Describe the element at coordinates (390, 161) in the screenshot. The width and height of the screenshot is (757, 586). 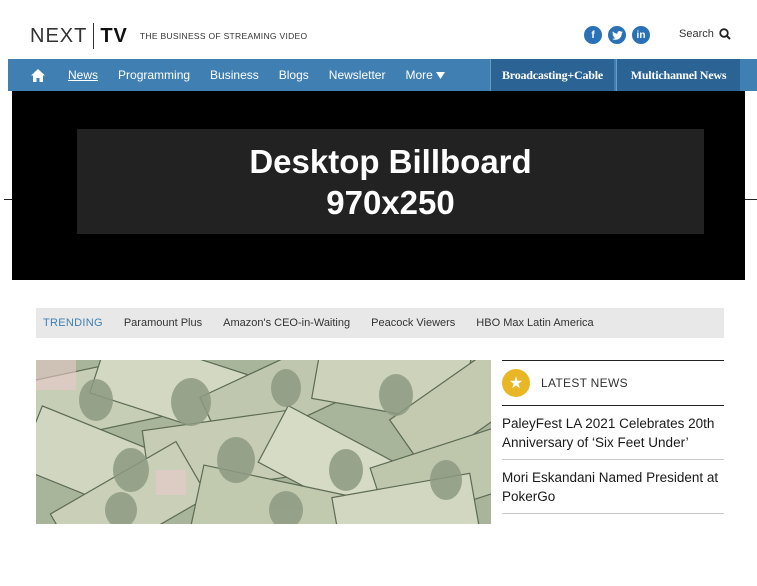
I see `billboard-title: Desktop Billboard` at that location.